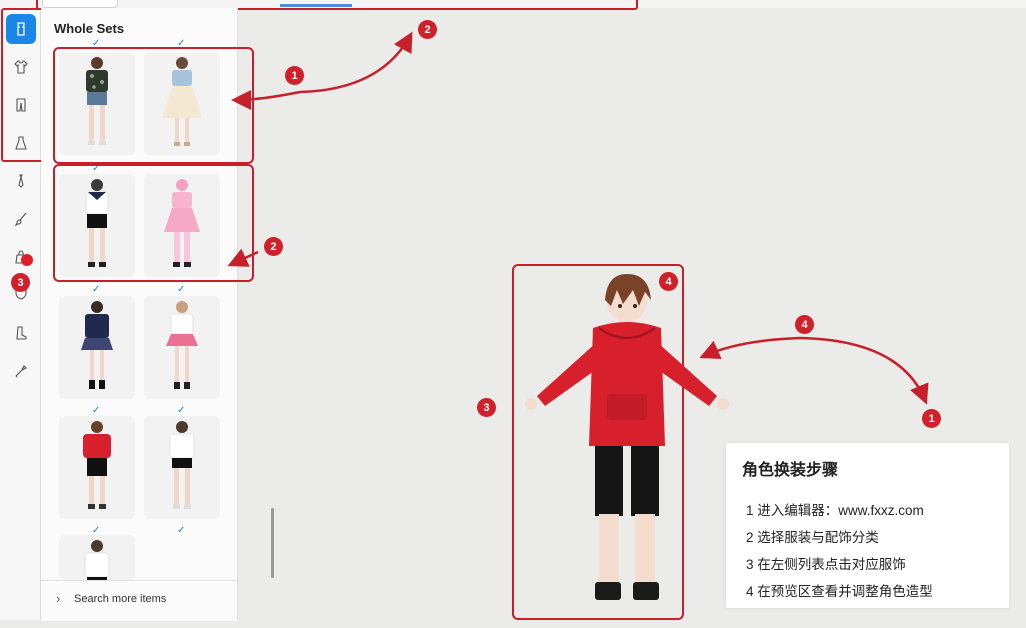 Image resolution: width=1026 pixels, height=628 pixels. I want to click on outfit-card-red-hoodie-black-shorts, so click(97, 467).